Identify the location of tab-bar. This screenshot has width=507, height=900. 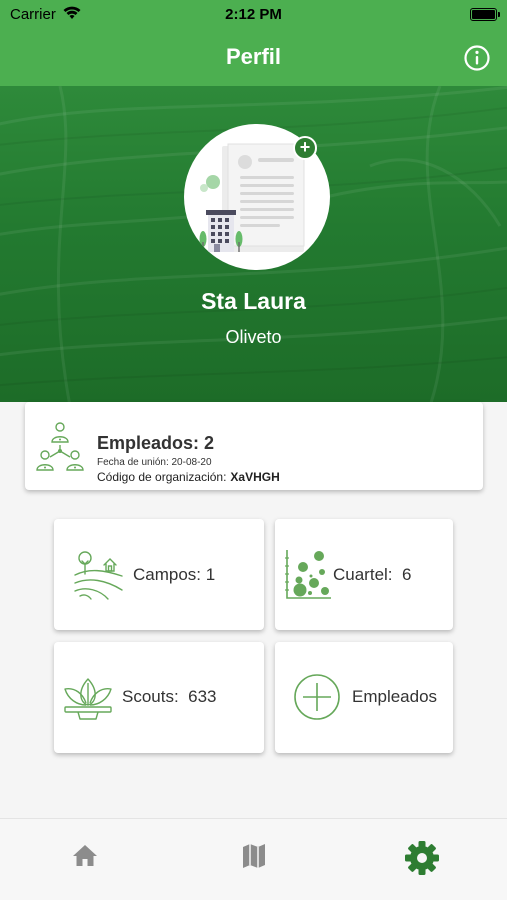
(253, 859).